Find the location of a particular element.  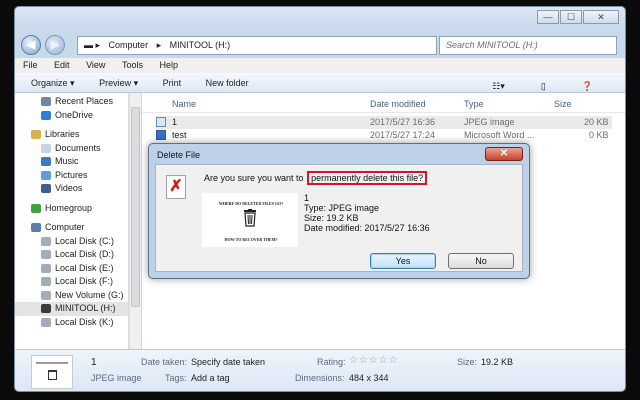

search-input: Search MINITOOL (H:) is located at coordinates (528, 45).